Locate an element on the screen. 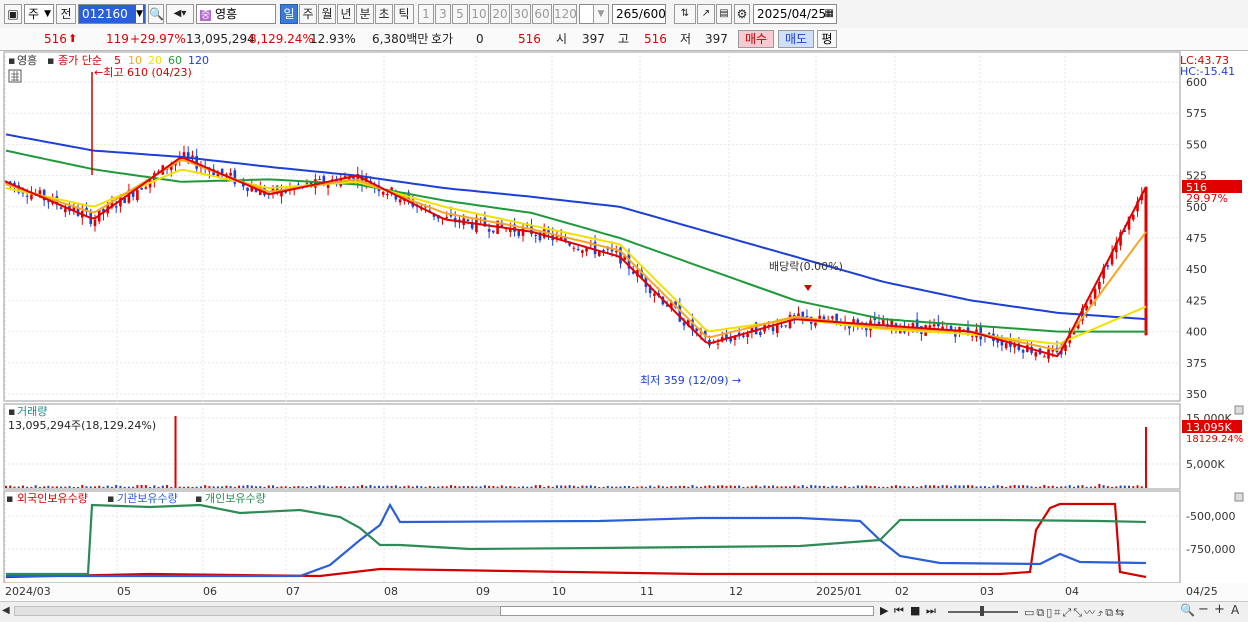 The image size is (1248, 622). stock-code-input: 012160 ▼ is located at coordinates (112, 14).